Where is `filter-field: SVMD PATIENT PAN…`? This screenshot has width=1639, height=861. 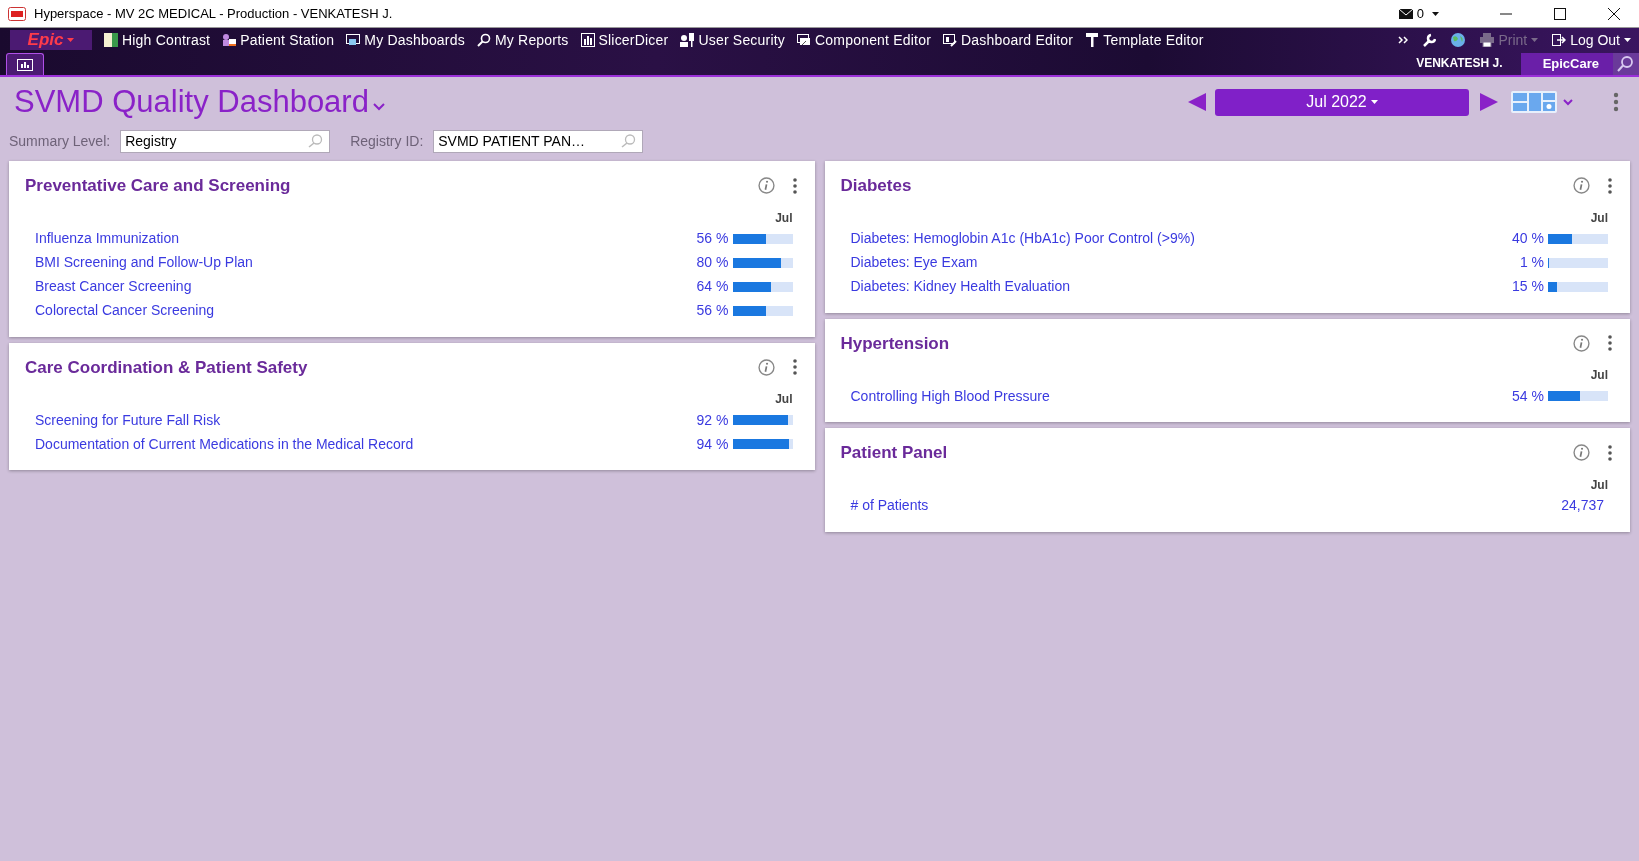
filter-field: SVMD PATIENT PAN… is located at coordinates (538, 141).